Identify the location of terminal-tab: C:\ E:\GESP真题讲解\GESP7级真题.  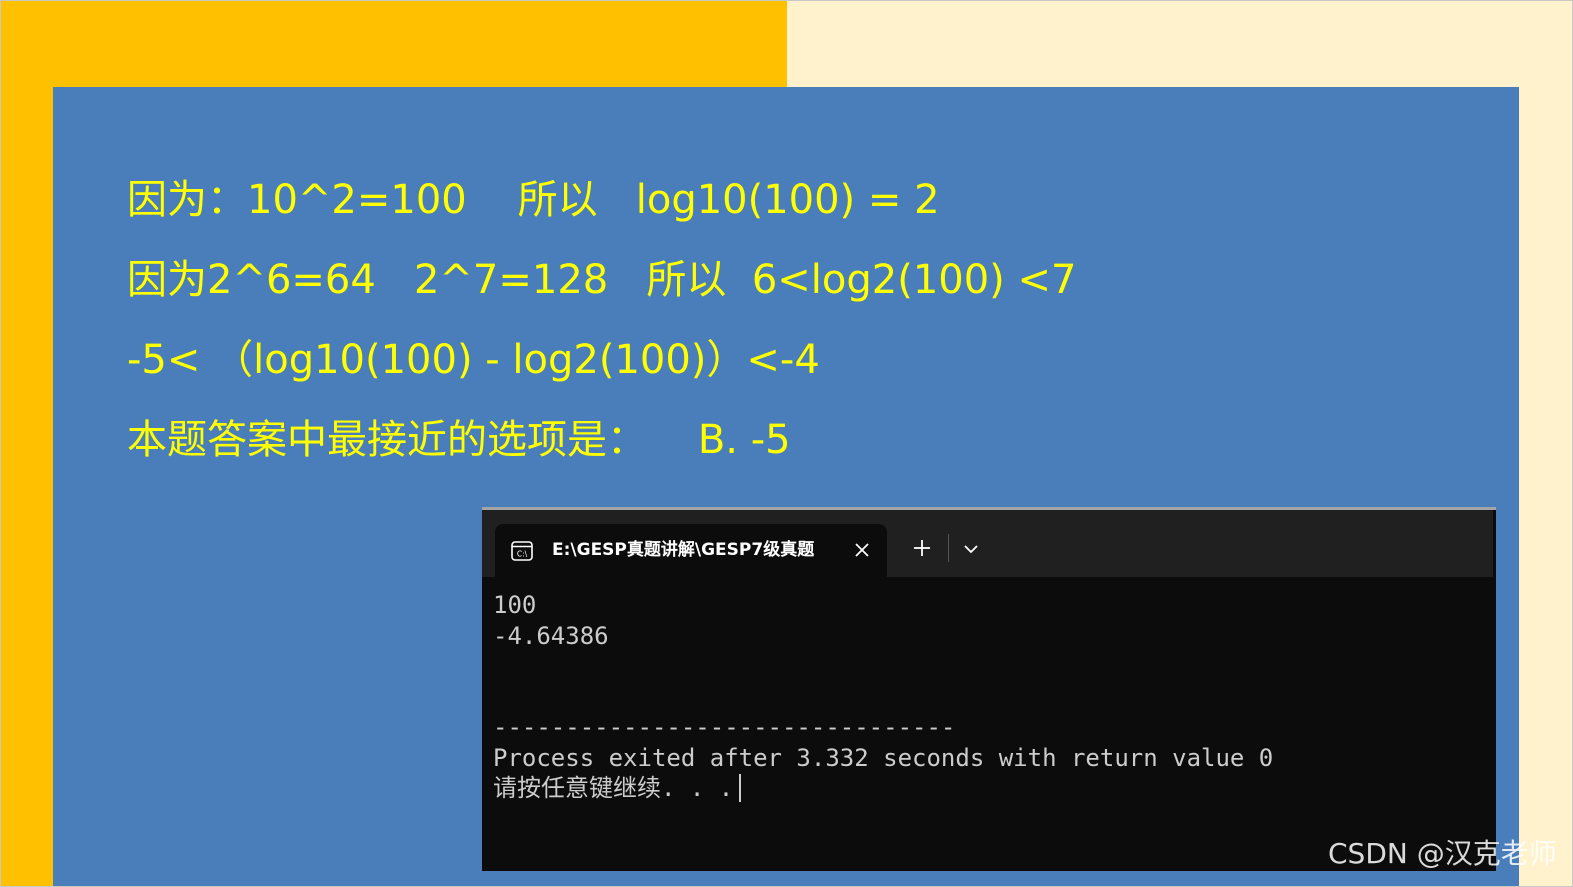
(691, 550).